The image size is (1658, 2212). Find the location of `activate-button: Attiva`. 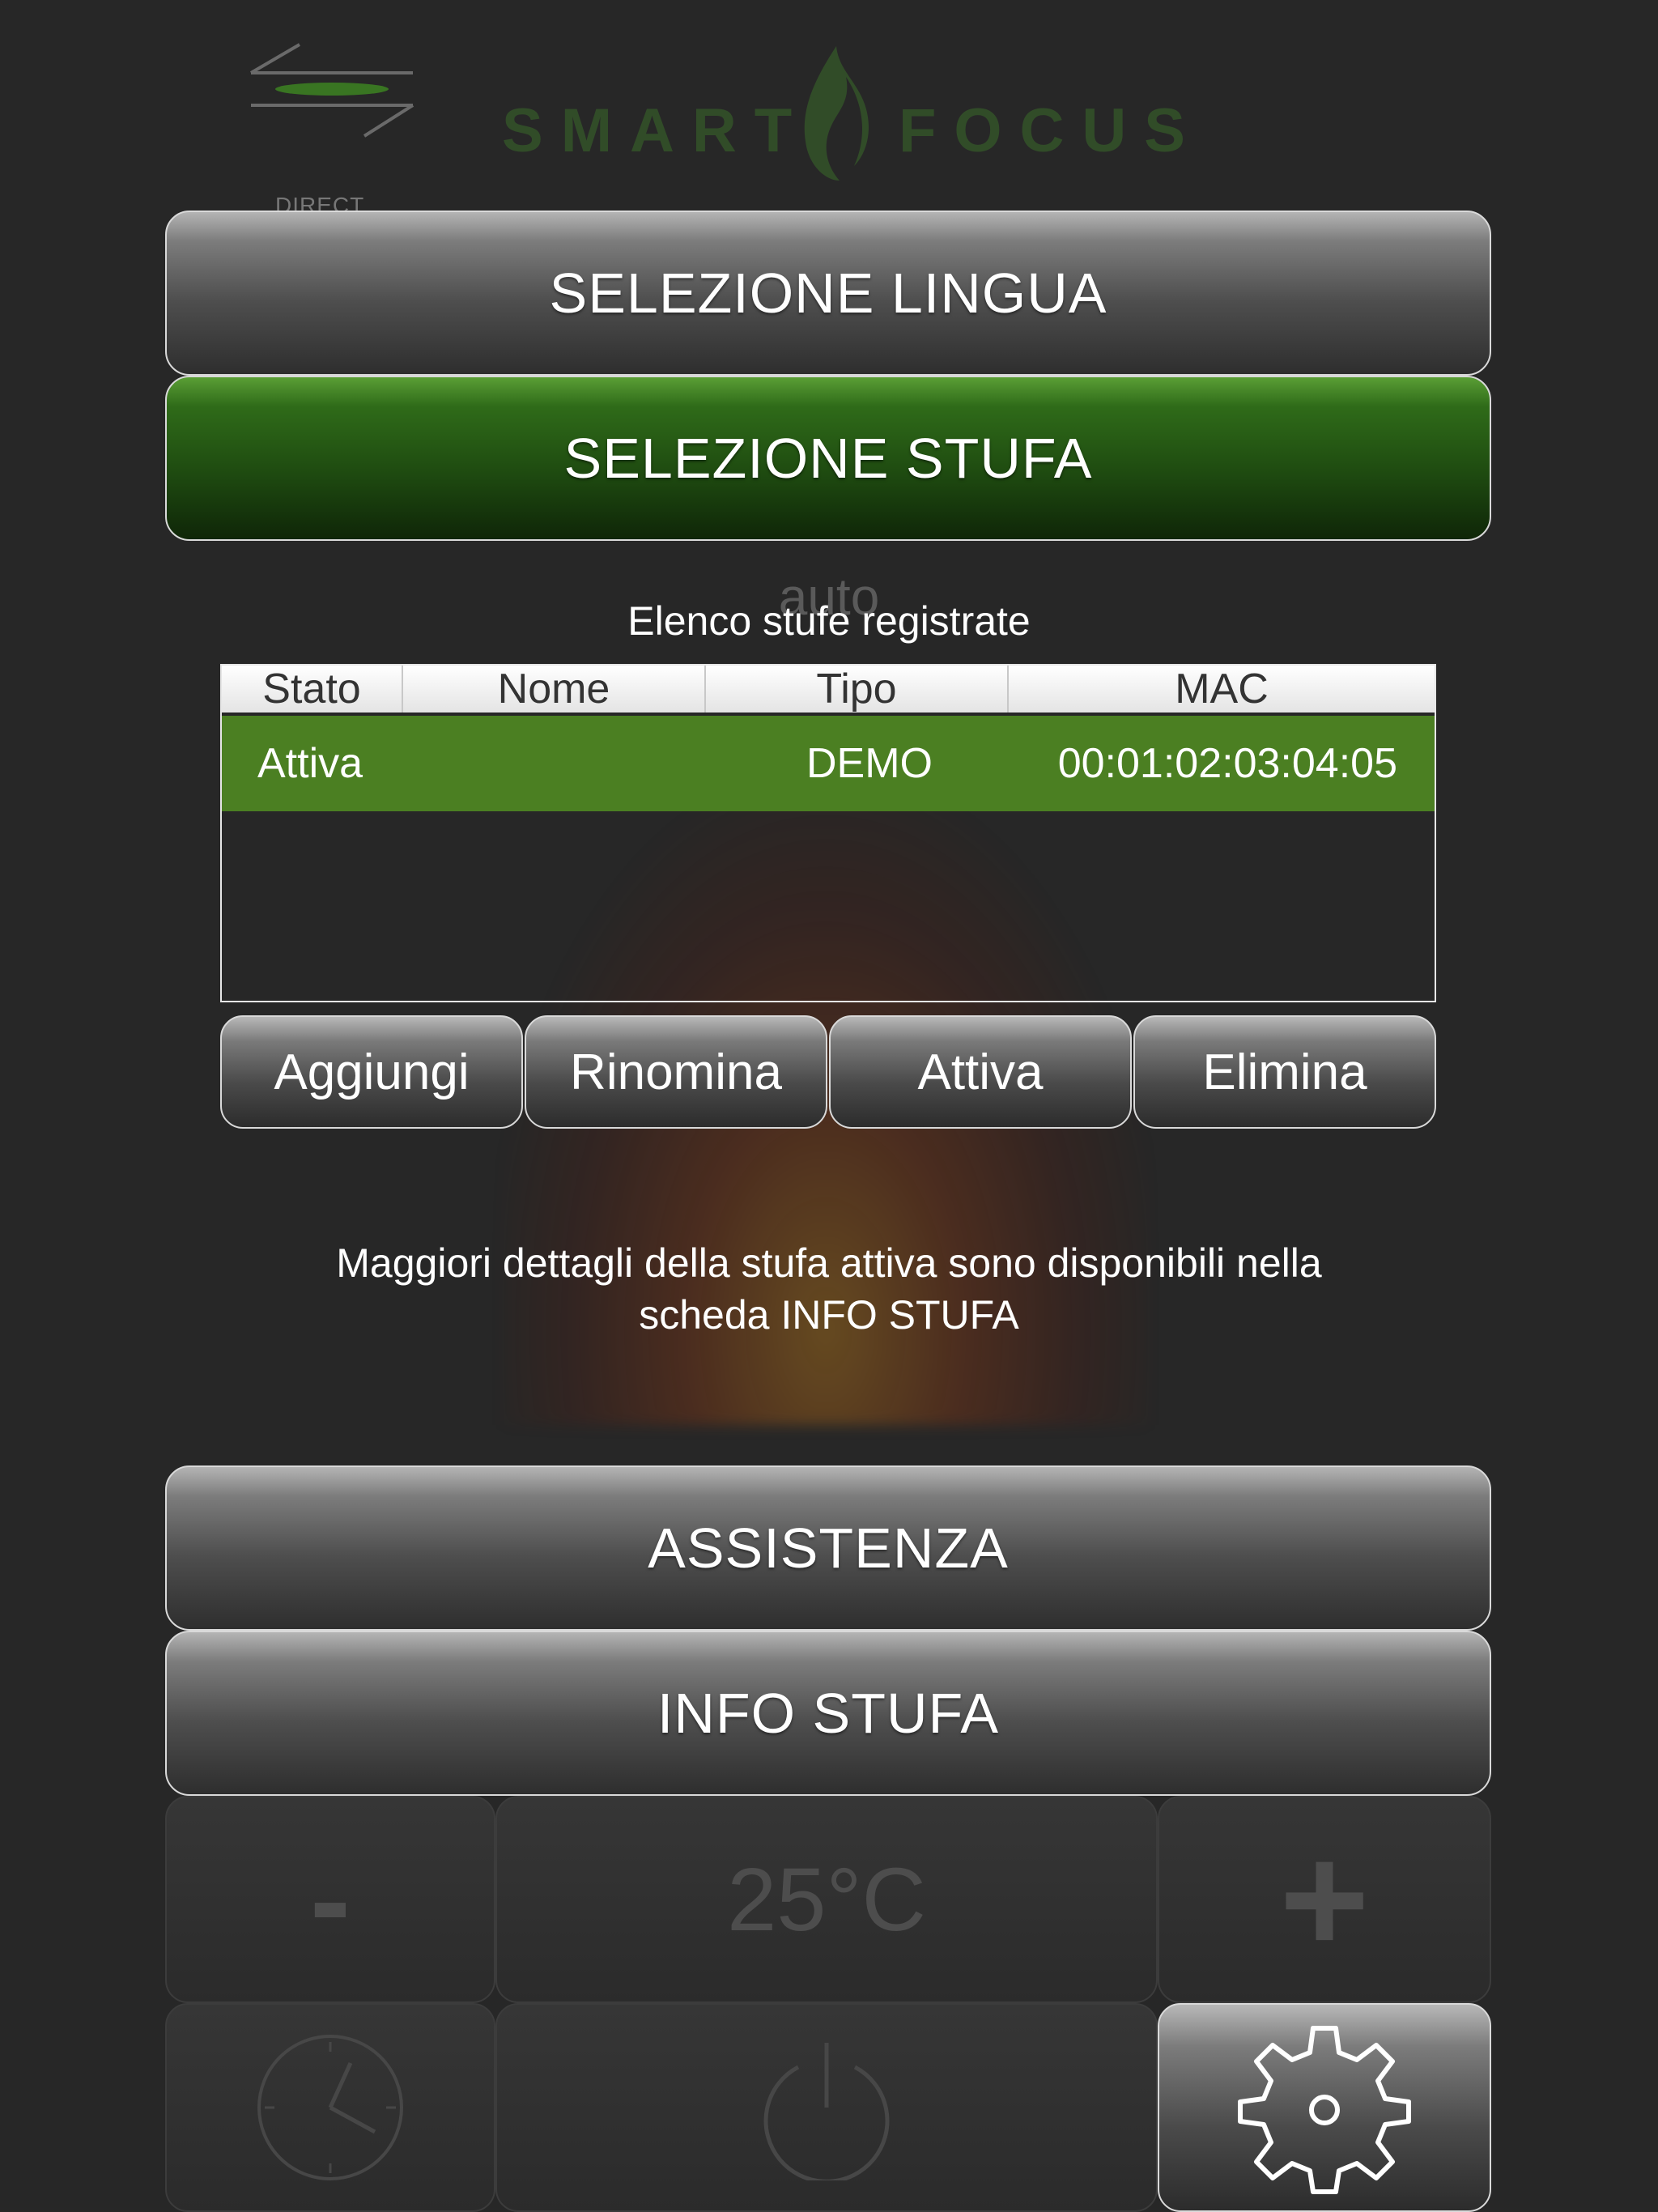

activate-button: Attiva is located at coordinates (980, 1072).